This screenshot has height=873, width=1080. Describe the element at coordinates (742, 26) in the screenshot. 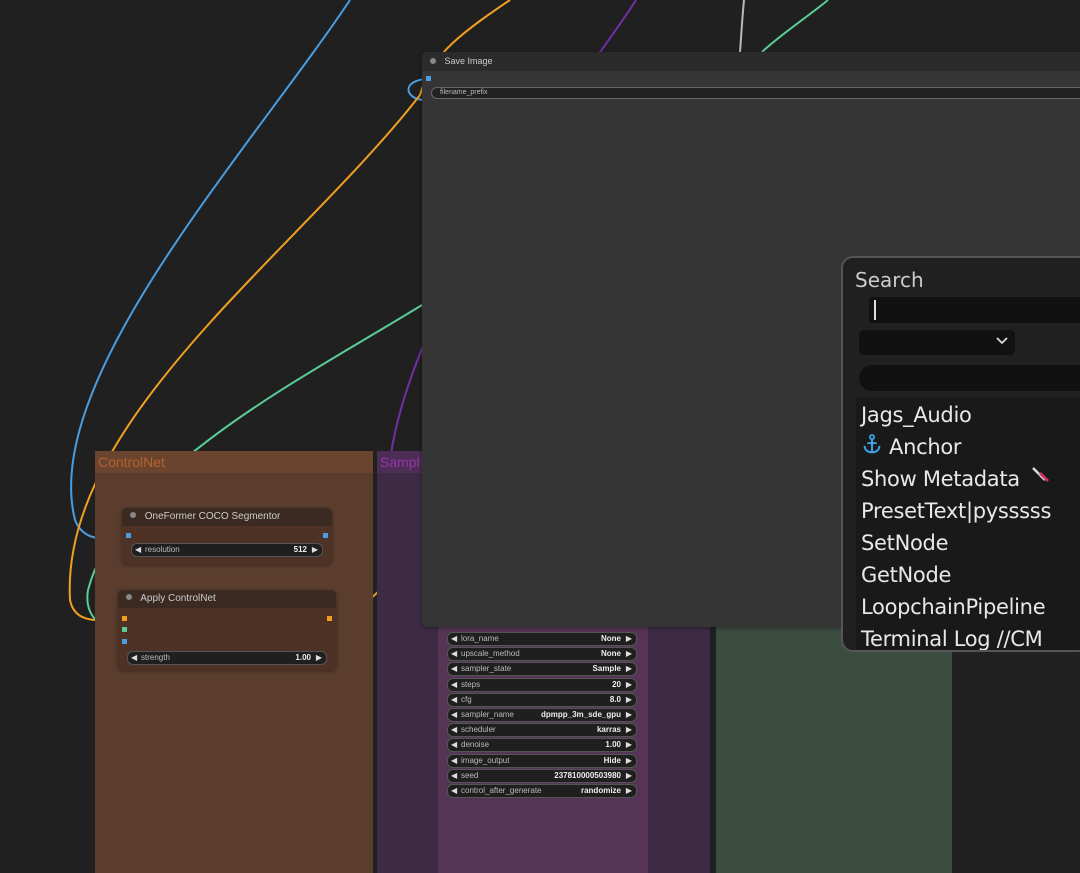

I see `link-wire-gray` at that location.